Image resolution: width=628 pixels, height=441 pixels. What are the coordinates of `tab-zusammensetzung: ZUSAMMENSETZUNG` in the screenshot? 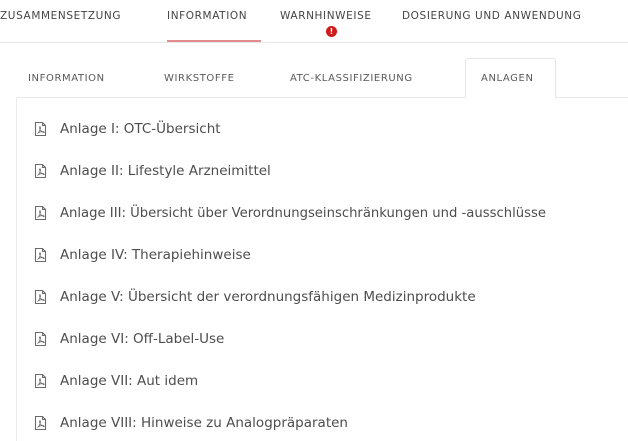 It's located at (60, 16).